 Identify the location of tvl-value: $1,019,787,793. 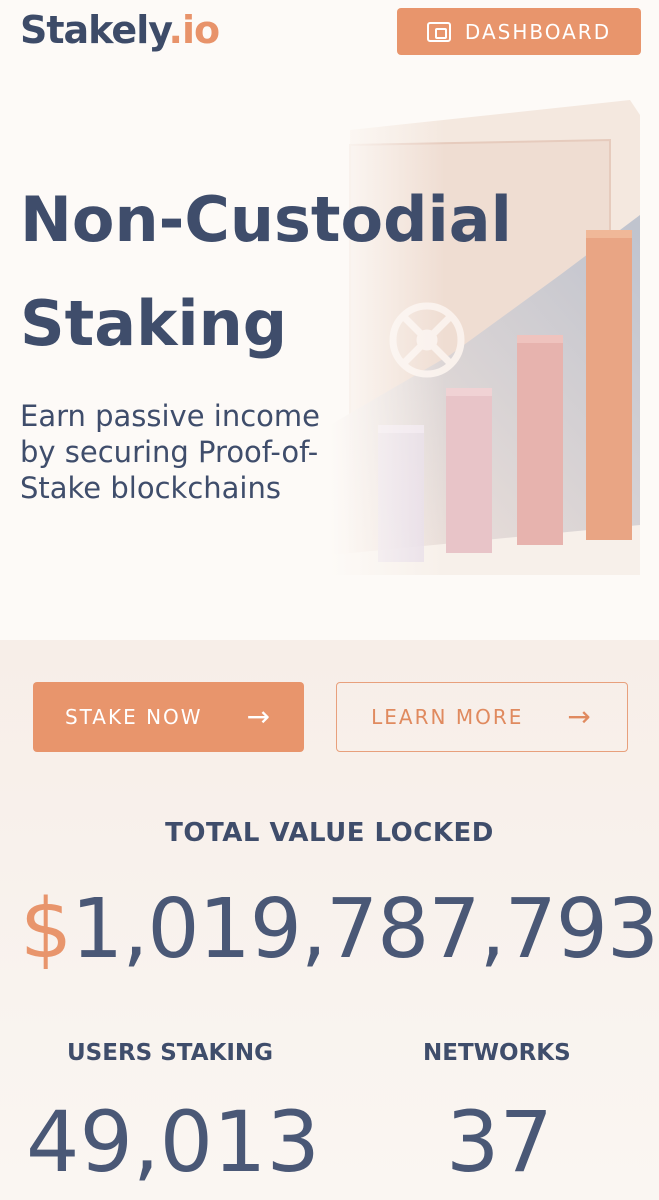
(339, 930).